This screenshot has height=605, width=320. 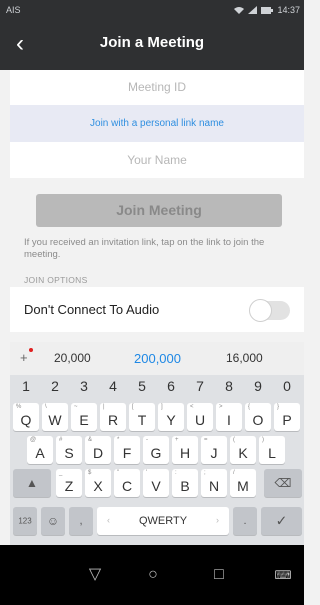 I want to click on key-label: G, so click(x=156, y=453).